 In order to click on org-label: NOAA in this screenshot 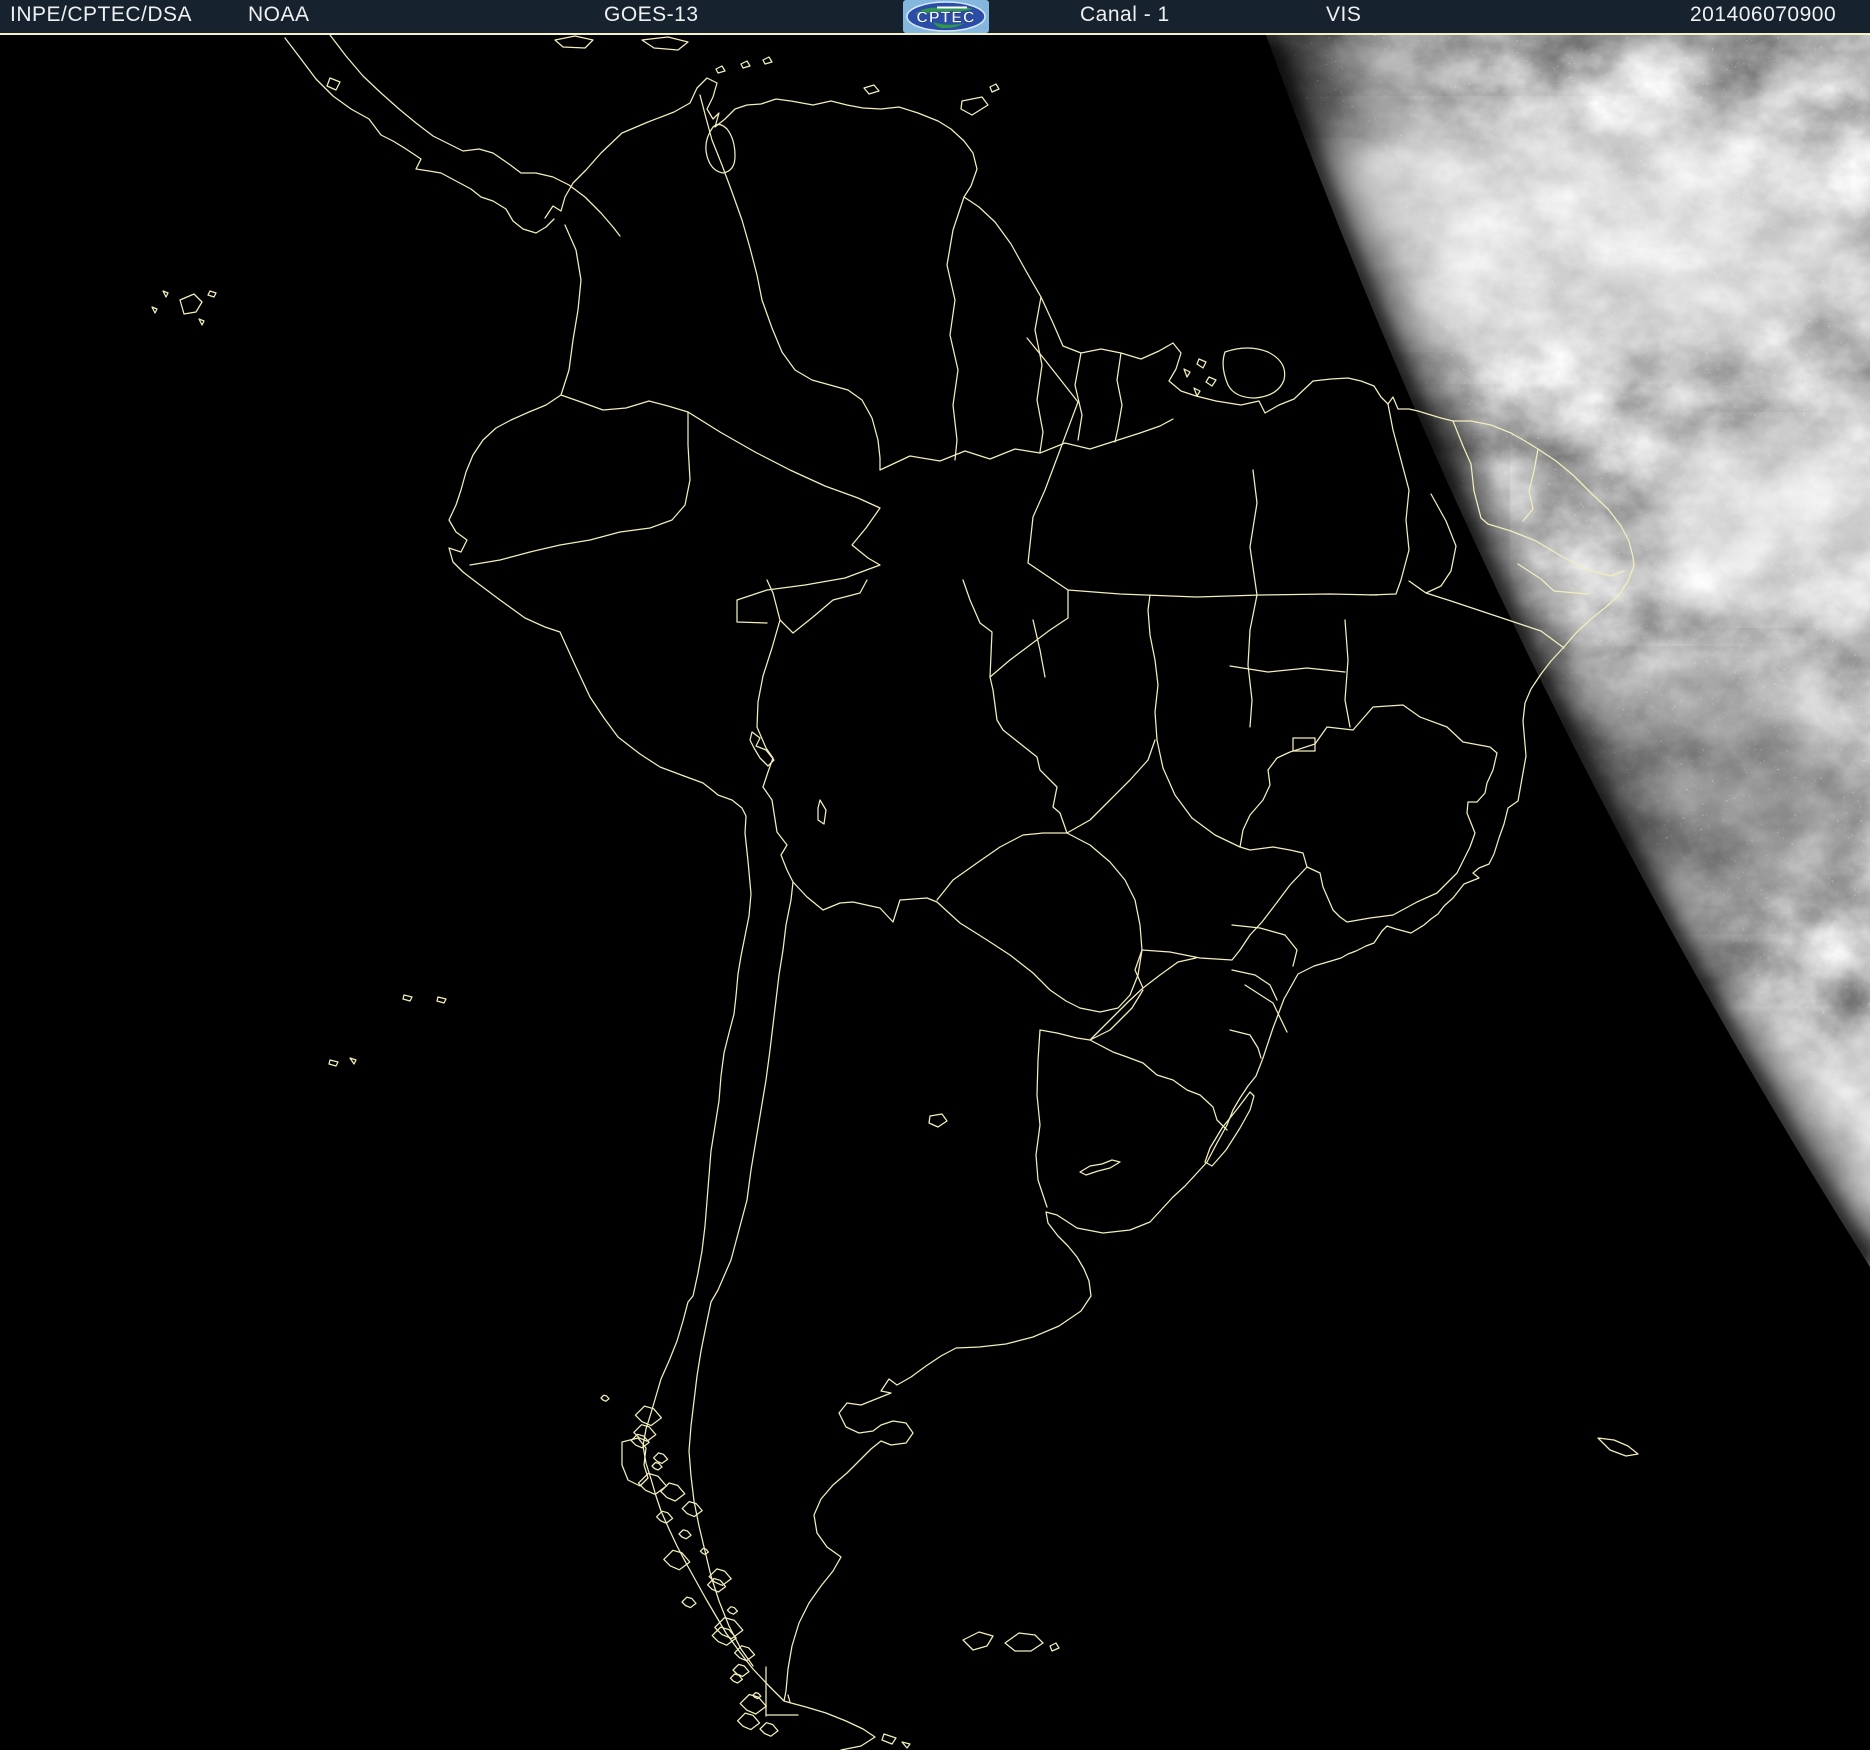, I will do `click(279, 14)`.